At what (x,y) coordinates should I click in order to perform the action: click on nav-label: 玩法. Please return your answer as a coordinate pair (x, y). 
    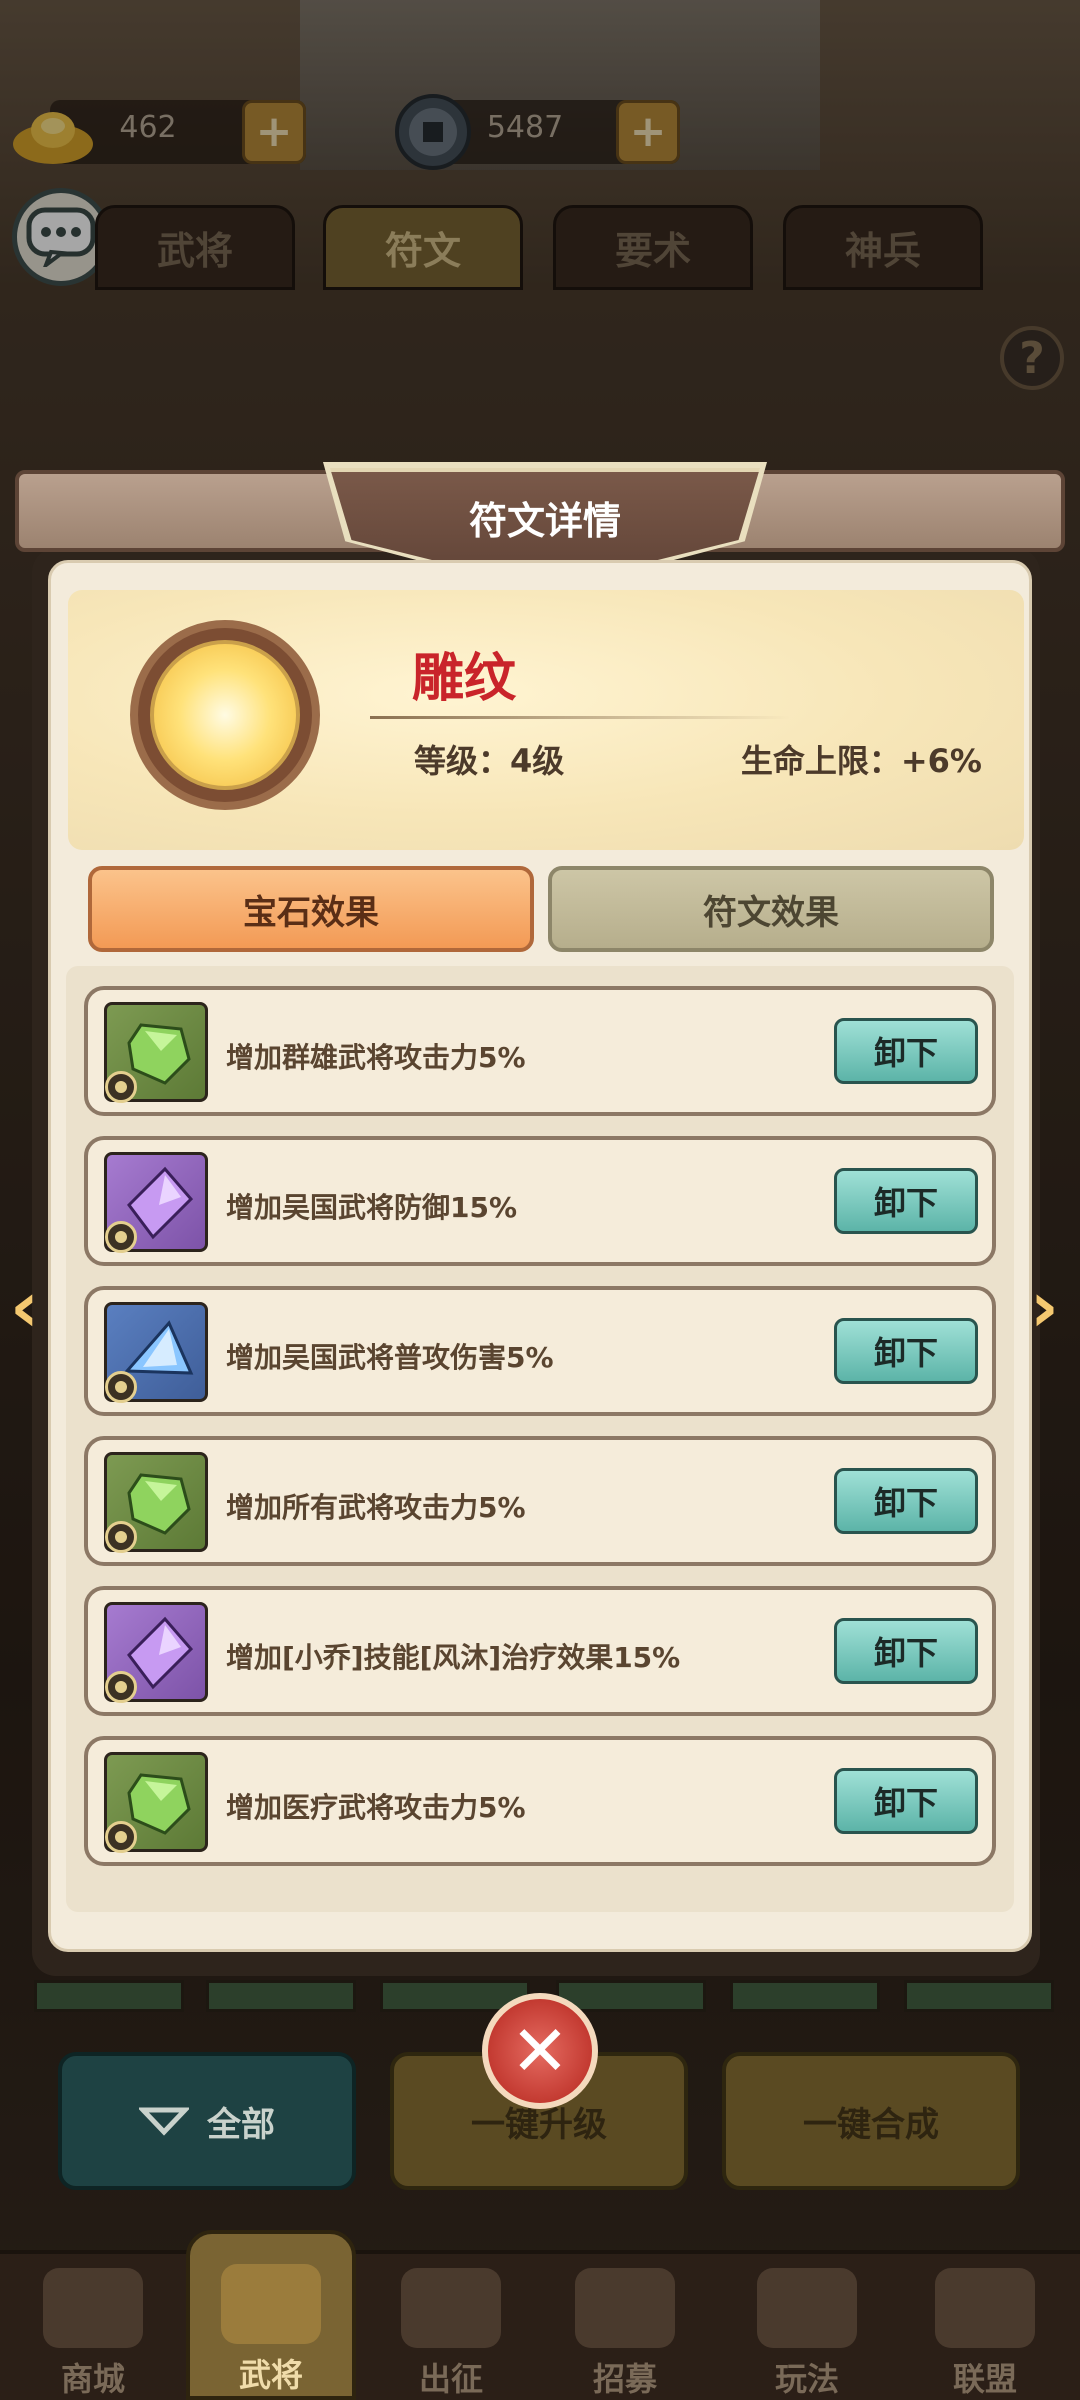
    Looking at the image, I should click on (806, 2379).